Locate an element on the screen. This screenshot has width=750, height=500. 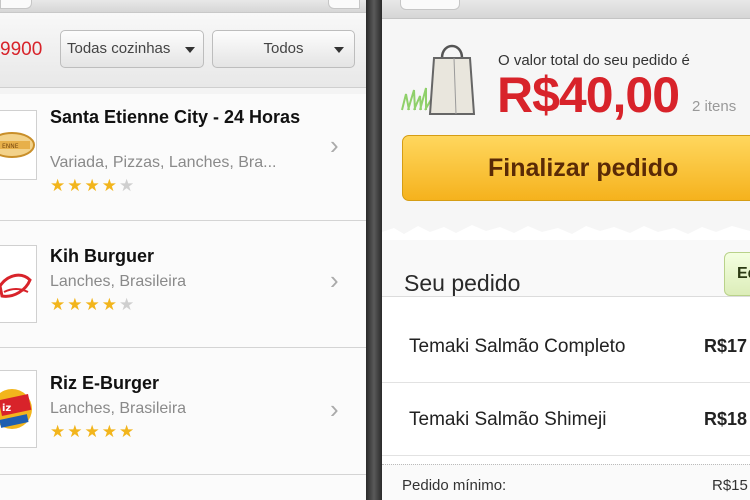
finalize-order-label: Finalizar pedido is located at coordinates (583, 168).